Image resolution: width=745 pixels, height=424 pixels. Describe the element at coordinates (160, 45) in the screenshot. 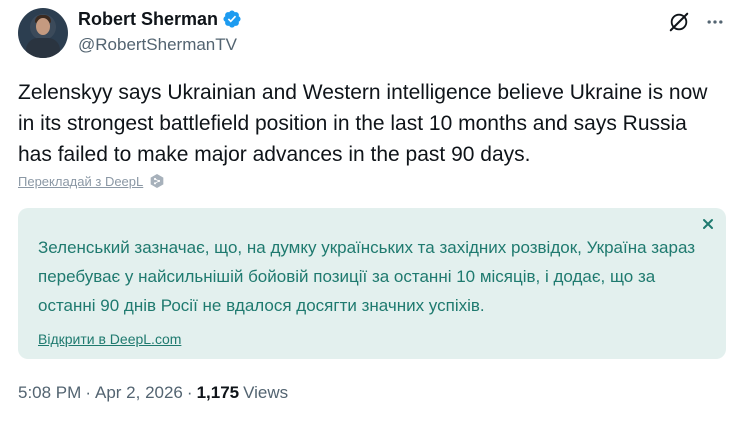

I see `author-handle: @RobertShermanTV` at that location.